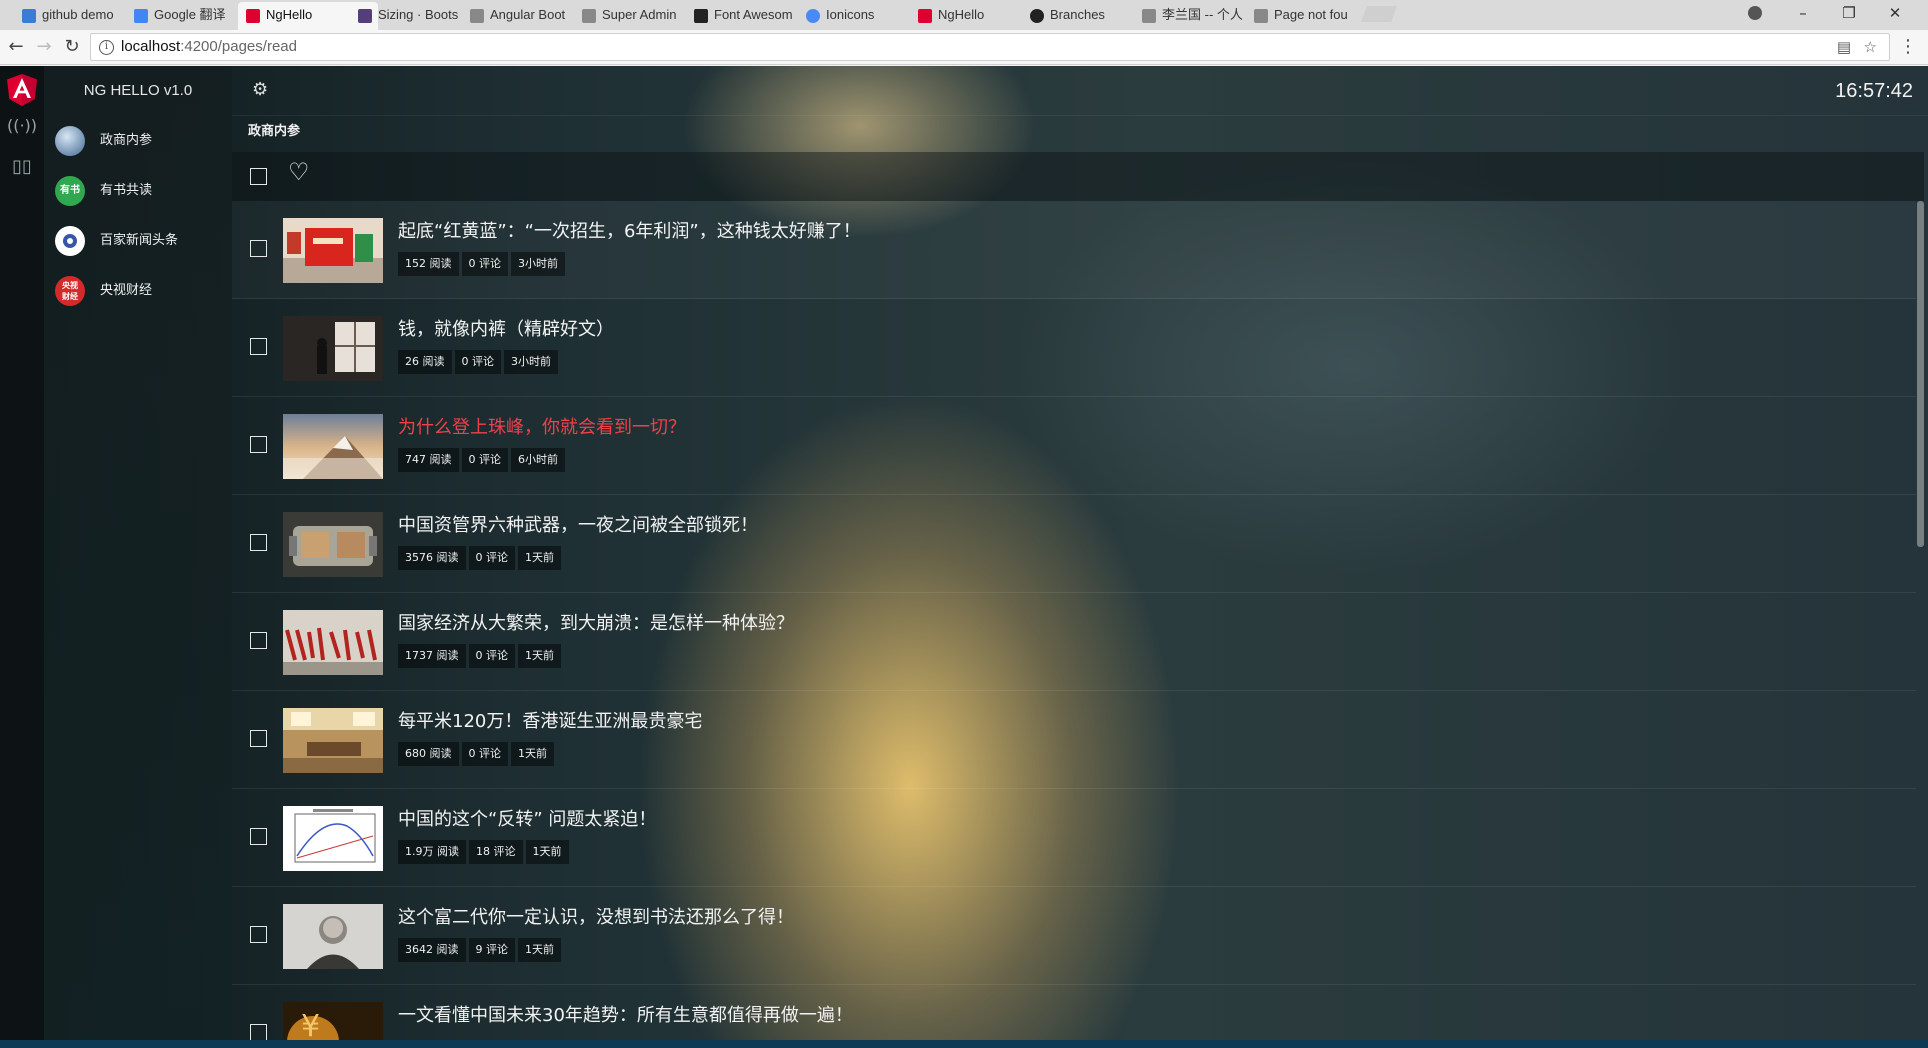  I want to click on scrollbar-thumb, so click(1920, 374).